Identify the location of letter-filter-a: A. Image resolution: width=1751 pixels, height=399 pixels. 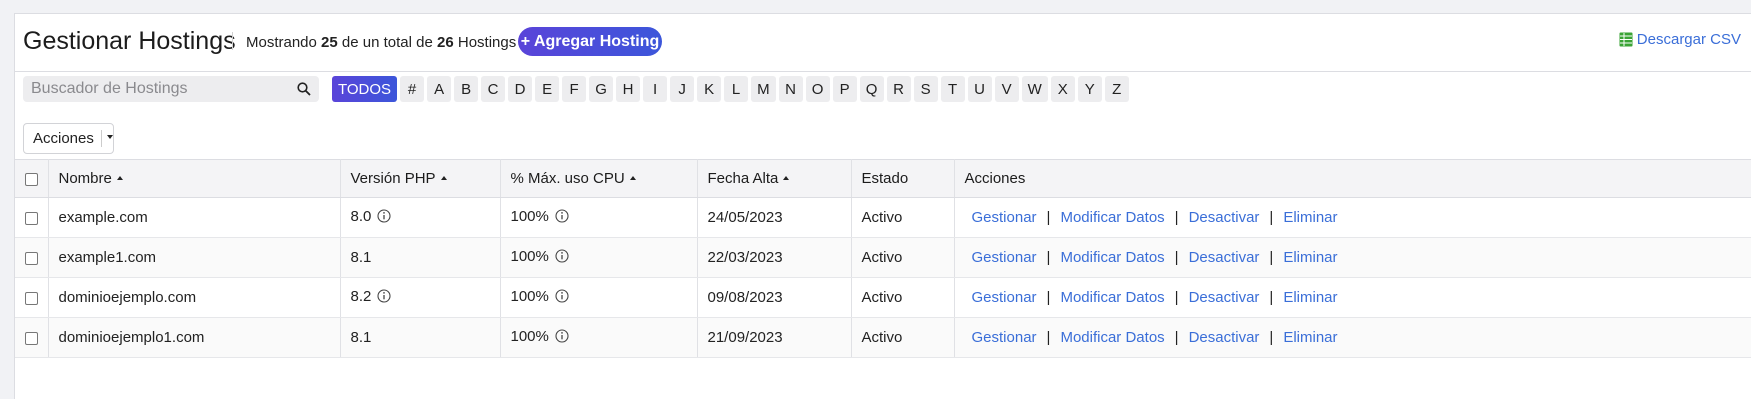
(439, 89).